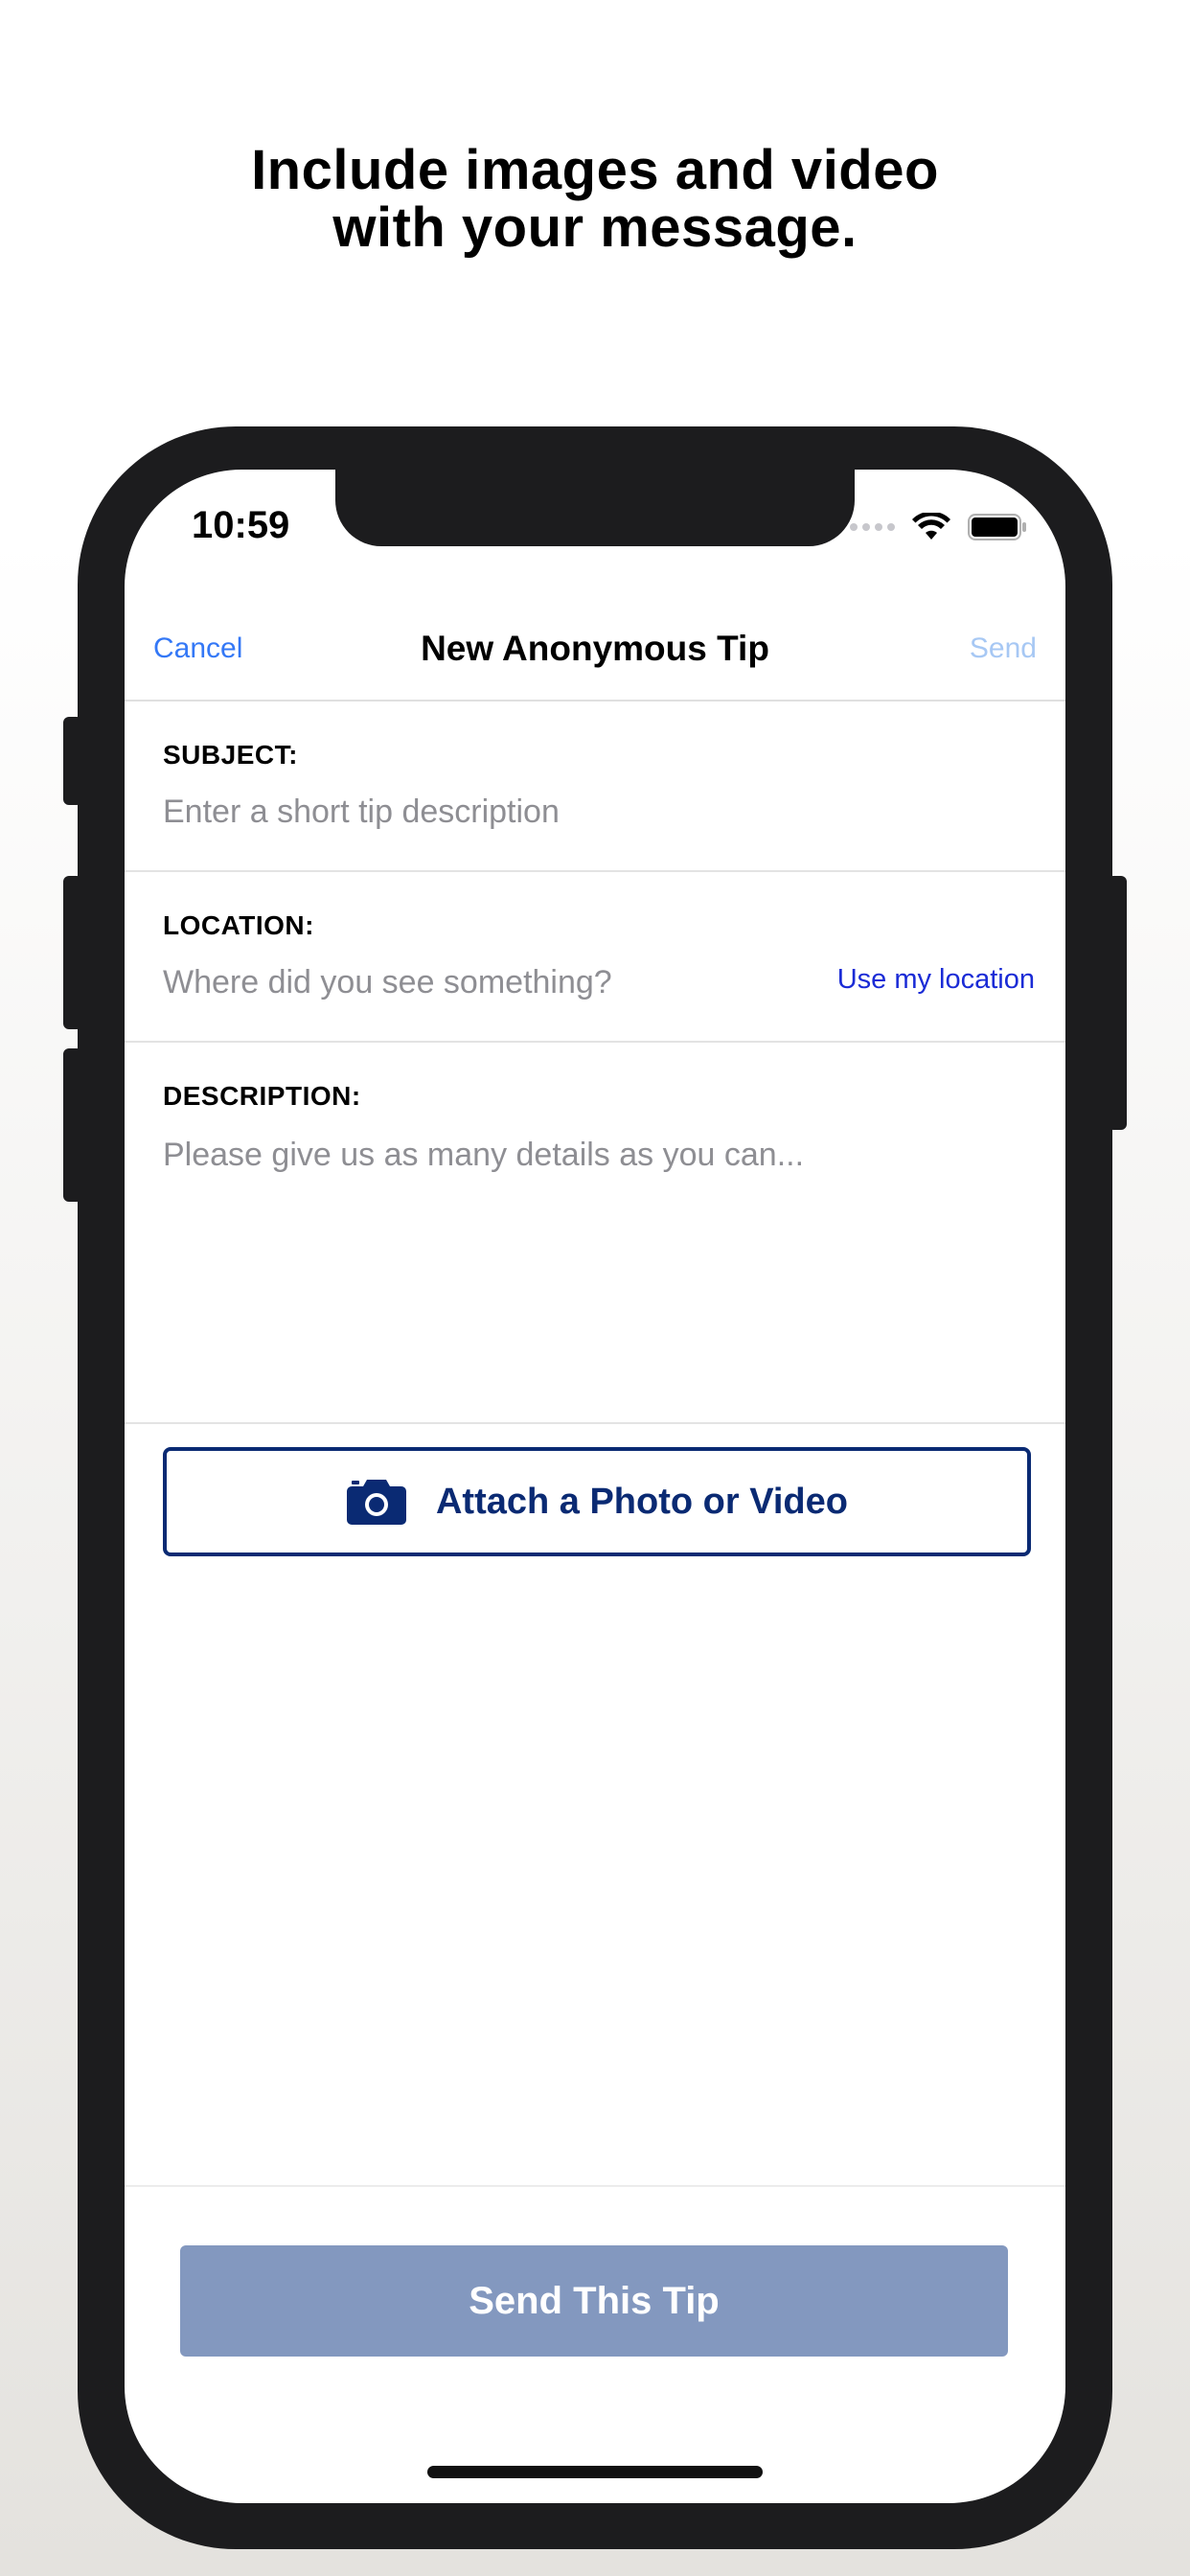 Image resolution: width=1190 pixels, height=2576 pixels. What do you see at coordinates (595, 170) in the screenshot?
I see `headline-line-1: Include images and video` at bounding box center [595, 170].